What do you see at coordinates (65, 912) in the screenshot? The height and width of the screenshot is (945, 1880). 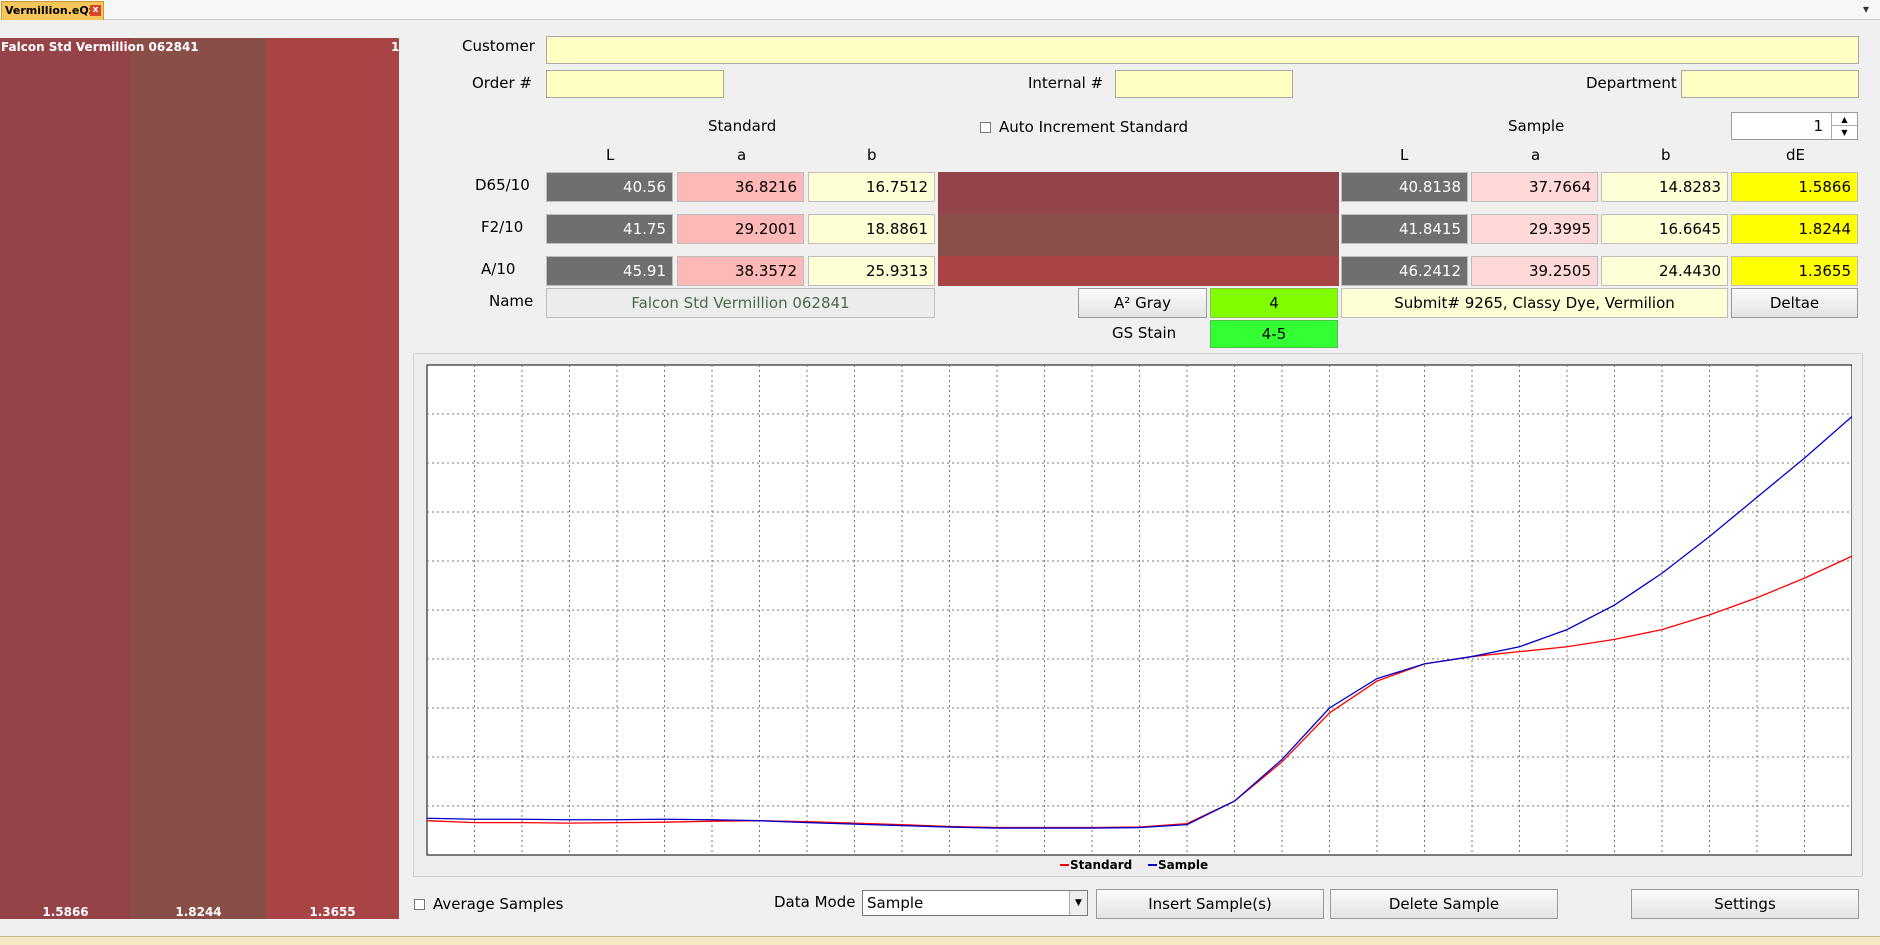 I see `swatch-de-value: 1.5866` at bounding box center [65, 912].